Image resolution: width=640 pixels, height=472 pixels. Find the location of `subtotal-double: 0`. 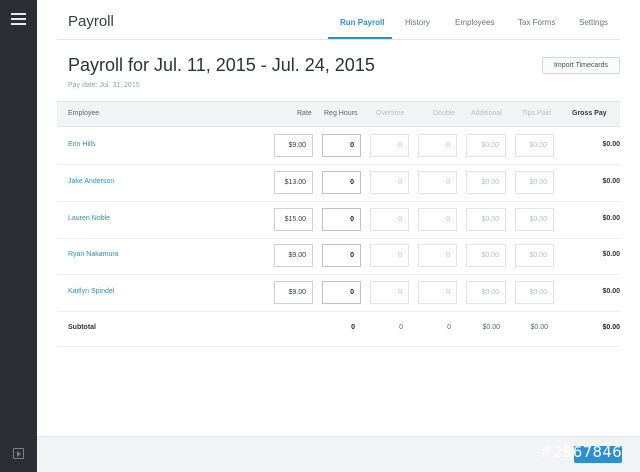

subtotal-double: 0 is located at coordinates (449, 327).